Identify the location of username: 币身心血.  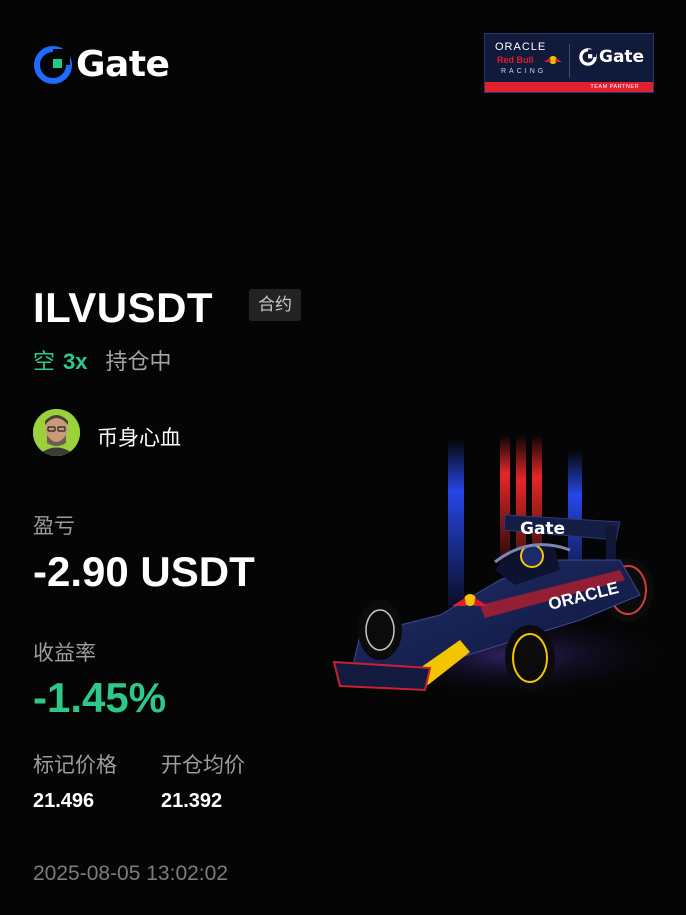
(139, 438).